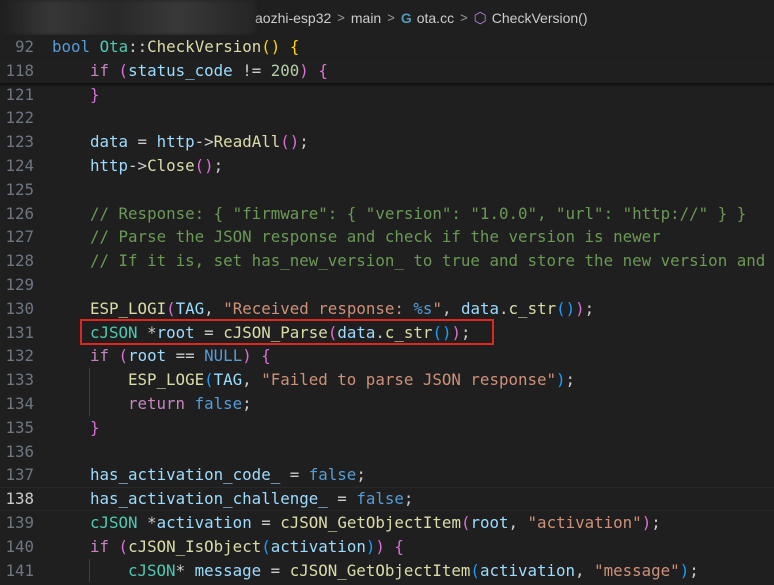  Describe the element at coordinates (204, 165) in the screenshot. I see `code-token: ()` at that location.